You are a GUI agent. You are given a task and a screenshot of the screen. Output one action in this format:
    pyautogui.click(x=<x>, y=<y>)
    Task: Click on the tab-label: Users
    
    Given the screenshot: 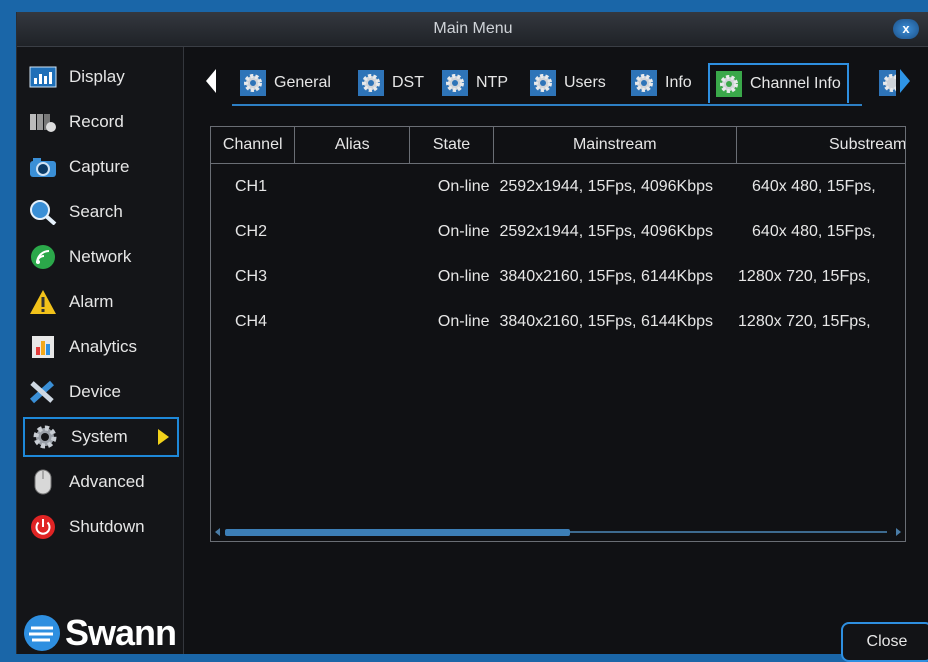 What is the action you would take?
    pyautogui.click(x=585, y=82)
    